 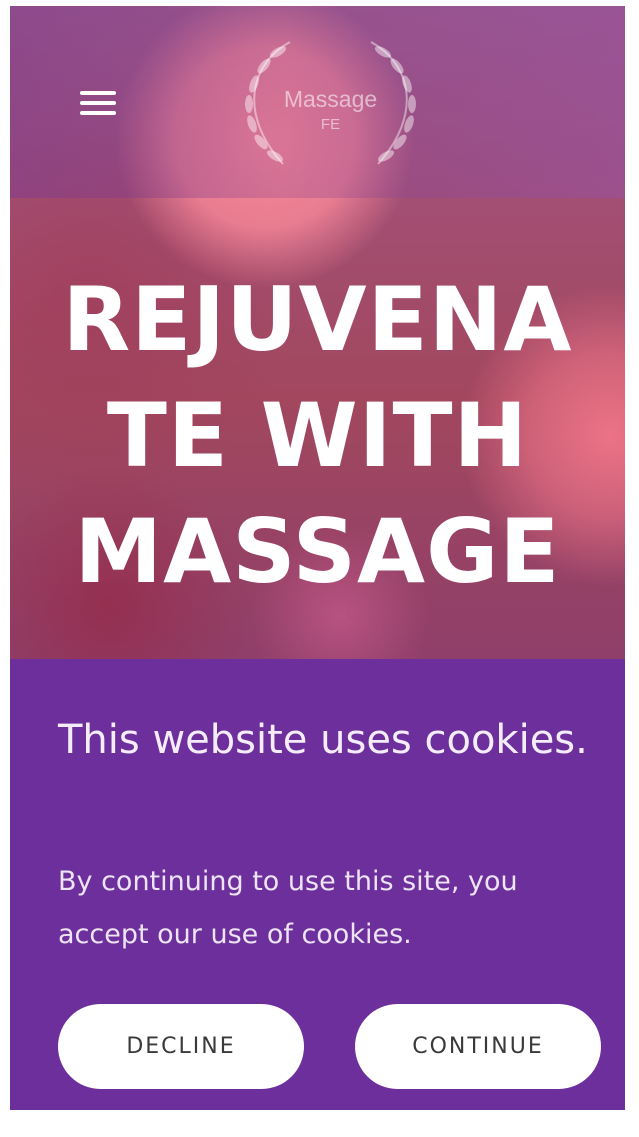 What do you see at coordinates (330, 124) in the screenshot?
I see `logo-text-line2: FE` at bounding box center [330, 124].